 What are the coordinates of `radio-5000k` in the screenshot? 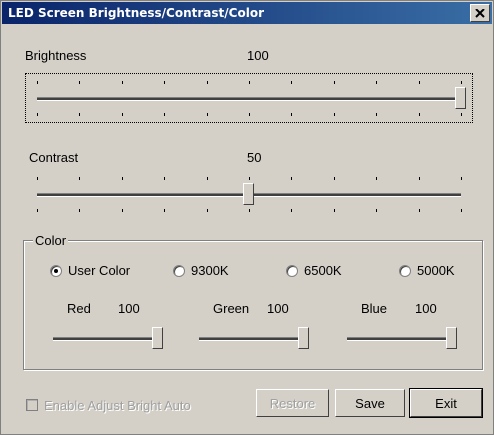 It's located at (405, 271).